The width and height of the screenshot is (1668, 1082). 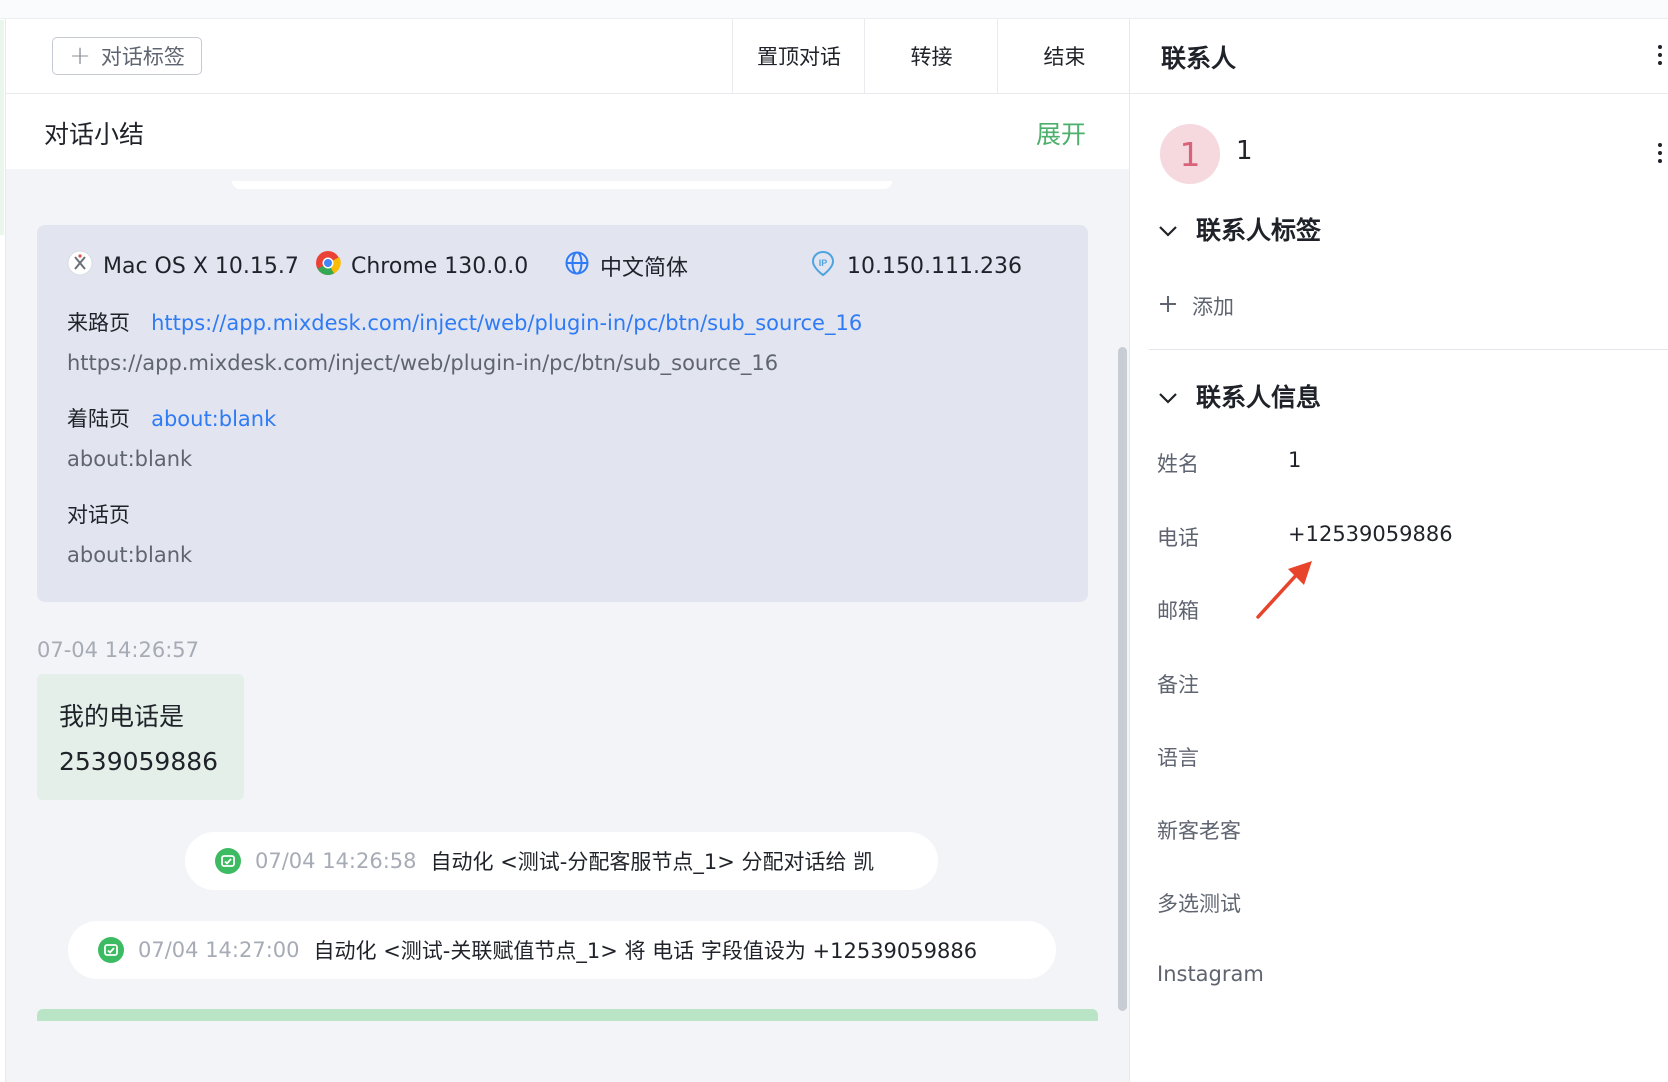 I want to click on transfer-button: 转接, so click(x=931, y=56).